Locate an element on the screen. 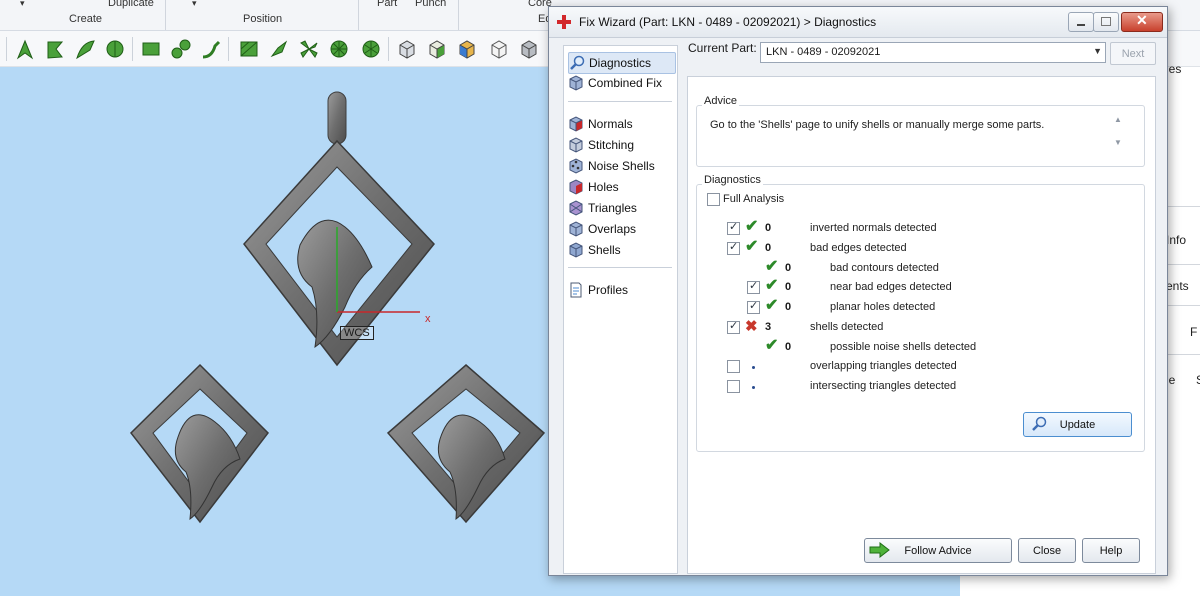 This screenshot has width=1200, height=596. nav-item-stitching: Stitching is located at coordinates (621, 145).